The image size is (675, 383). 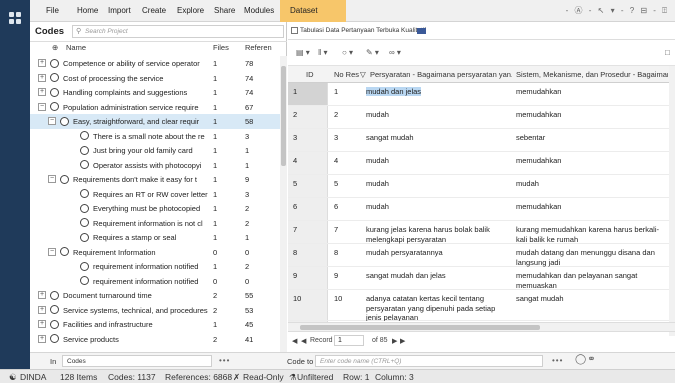 I want to click on dataset-row: 1 1 mudah dan jelas memudahkan, so click(x=481, y=94).